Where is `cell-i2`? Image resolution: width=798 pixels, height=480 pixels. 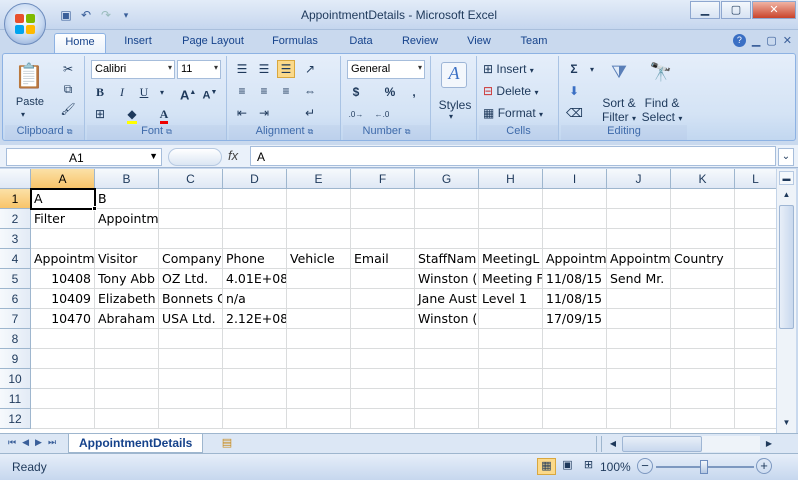 cell-i2 is located at coordinates (575, 219).